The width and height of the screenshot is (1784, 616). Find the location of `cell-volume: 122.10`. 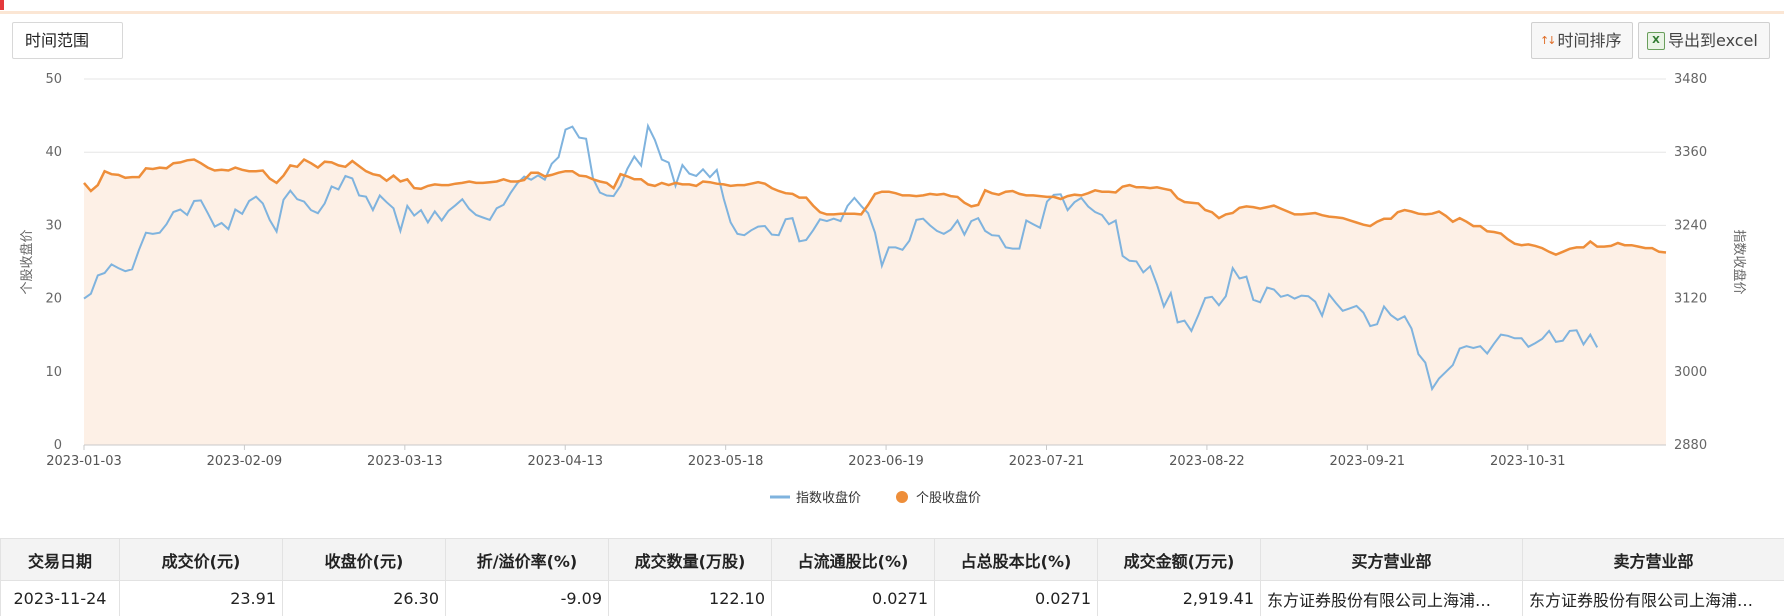

cell-volume: 122.10 is located at coordinates (690, 598).